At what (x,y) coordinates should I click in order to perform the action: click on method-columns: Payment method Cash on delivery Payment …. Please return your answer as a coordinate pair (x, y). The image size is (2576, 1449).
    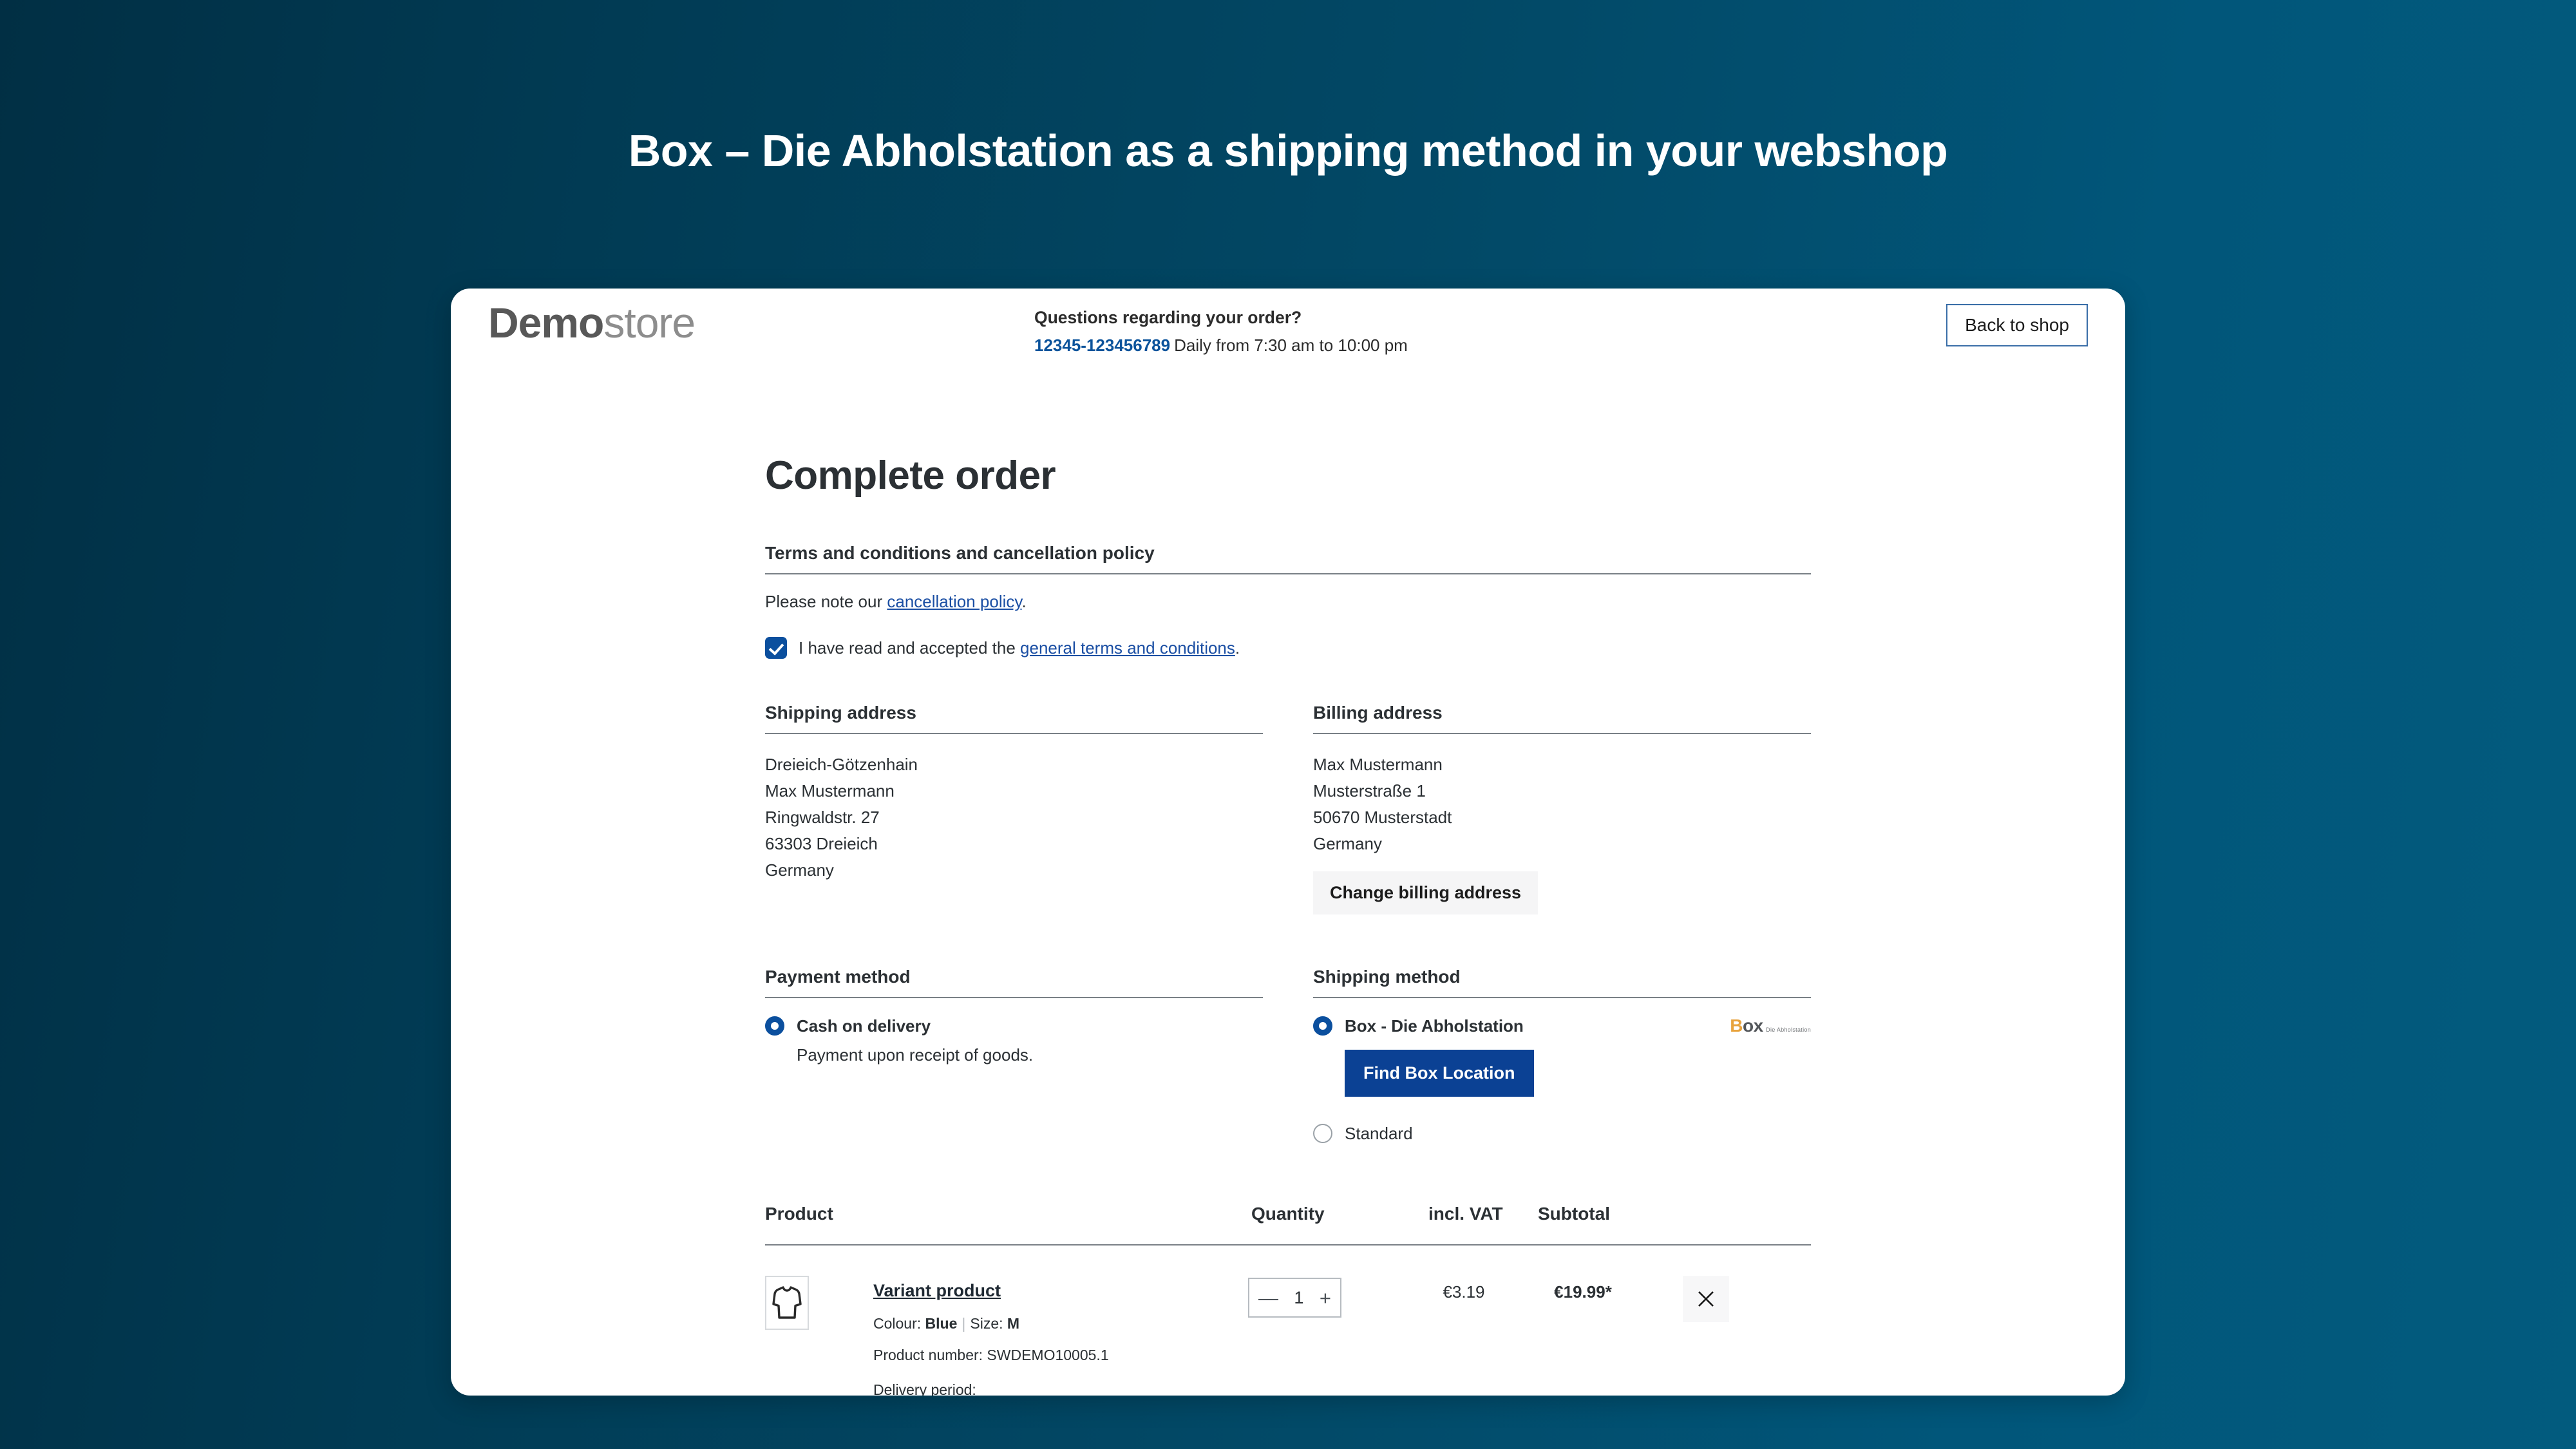
    Looking at the image, I should click on (1288, 1055).